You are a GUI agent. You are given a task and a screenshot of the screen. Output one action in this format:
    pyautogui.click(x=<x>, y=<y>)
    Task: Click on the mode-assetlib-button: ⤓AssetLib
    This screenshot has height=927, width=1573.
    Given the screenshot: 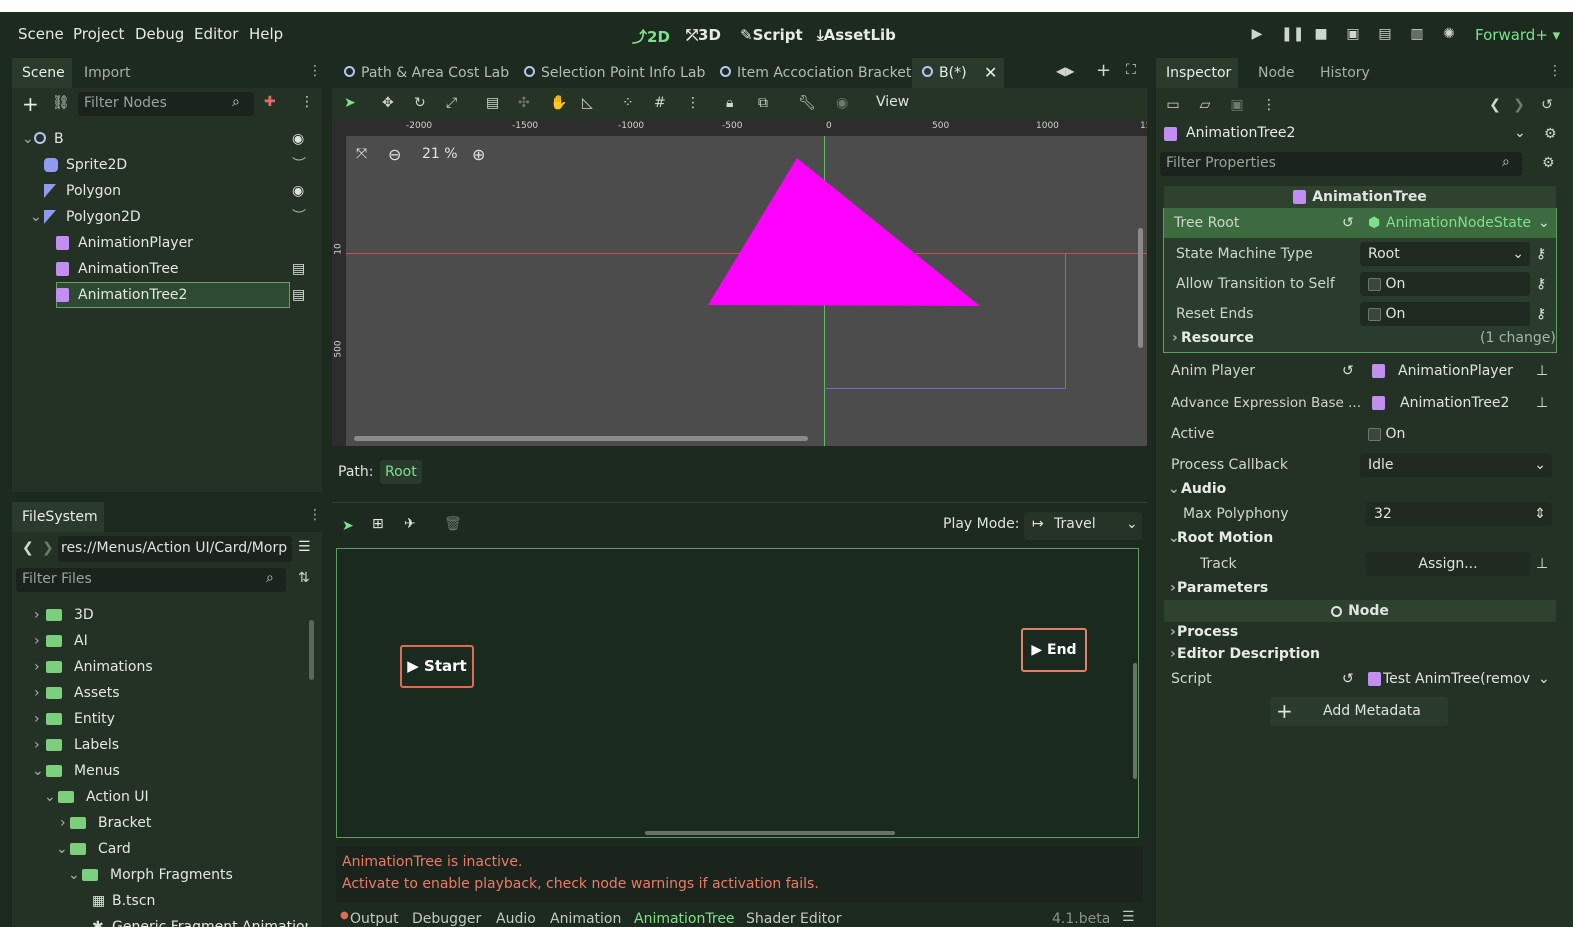 What is the action you would take?
    pyautogui.click(x=856, y=35)
    